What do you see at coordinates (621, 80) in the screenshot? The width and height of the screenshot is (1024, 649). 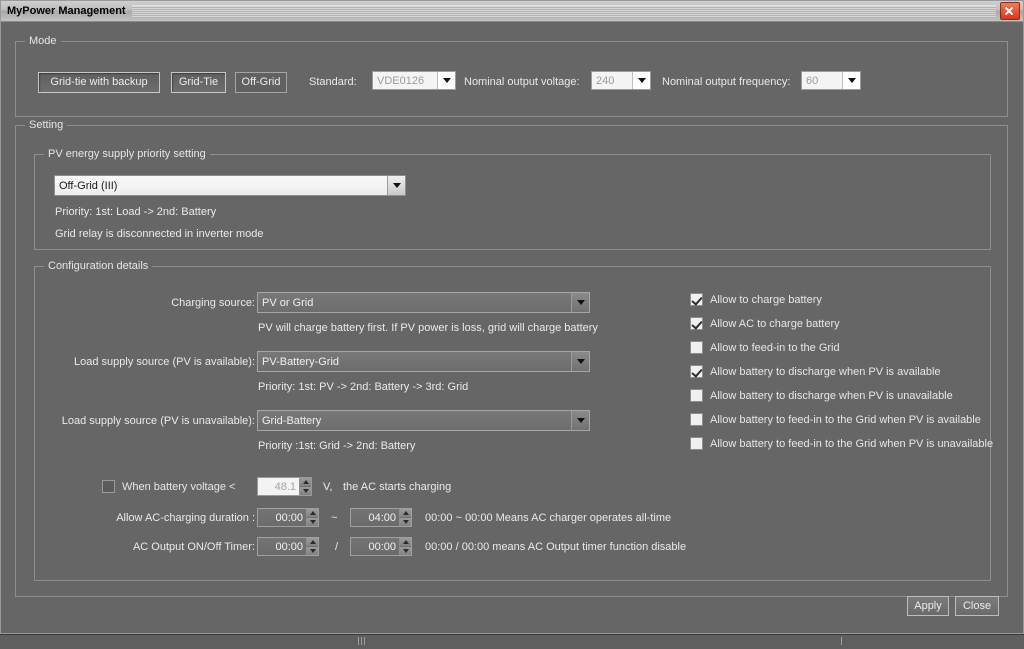 I see `nominal-voltage-select: 240` at bounding box center [621, 80].